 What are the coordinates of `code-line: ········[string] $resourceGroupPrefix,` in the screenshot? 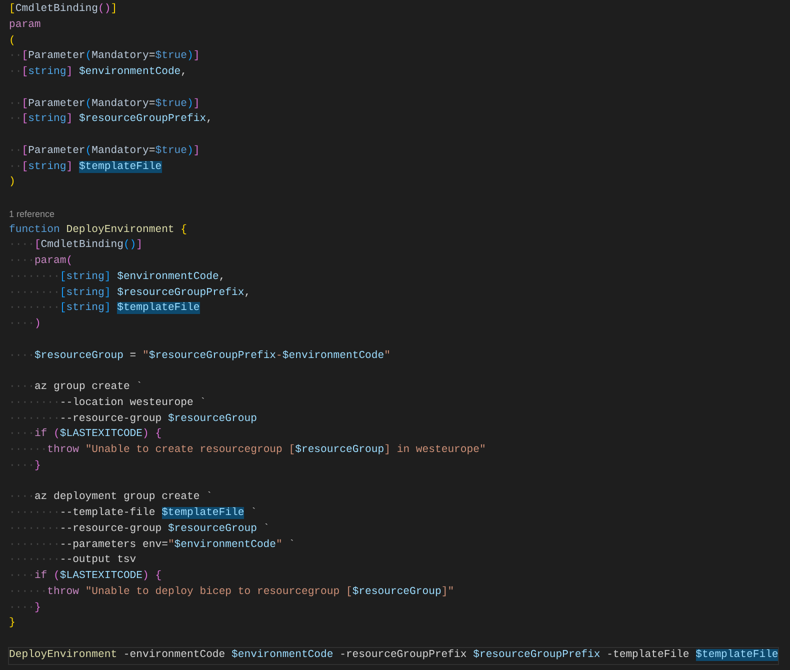 It's located at (130, 293).